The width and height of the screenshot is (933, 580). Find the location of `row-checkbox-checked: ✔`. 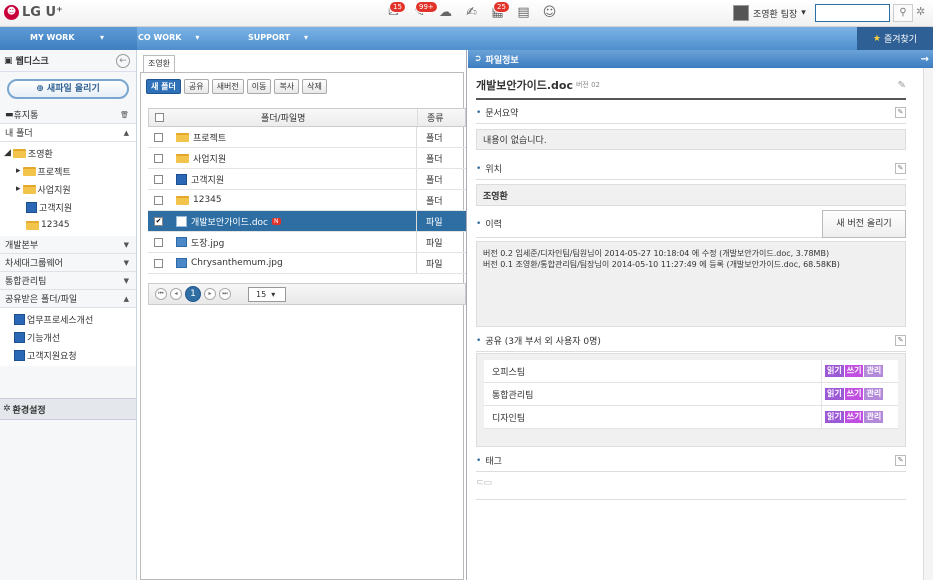

row-checkbox-checked: ✔ is located at coordinates (158, 221).